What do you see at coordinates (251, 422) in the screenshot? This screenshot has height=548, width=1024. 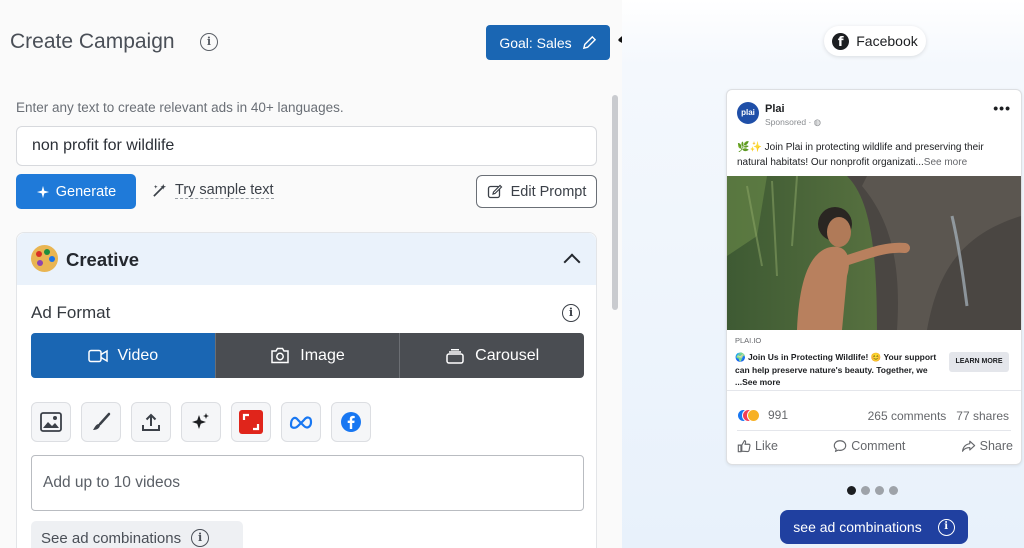 I see `crop-icon` at bounding box center [251, 422].